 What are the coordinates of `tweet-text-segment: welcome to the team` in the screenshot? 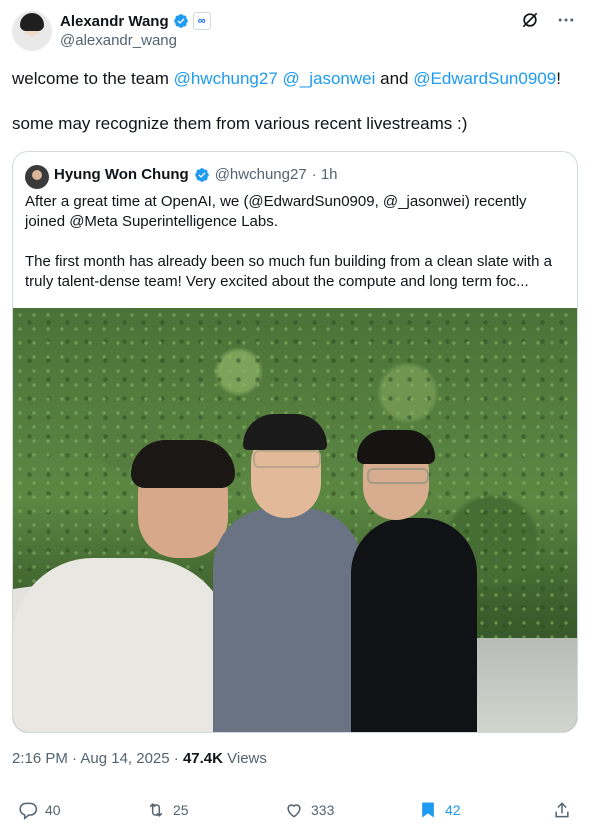 It's located at (93, 78).